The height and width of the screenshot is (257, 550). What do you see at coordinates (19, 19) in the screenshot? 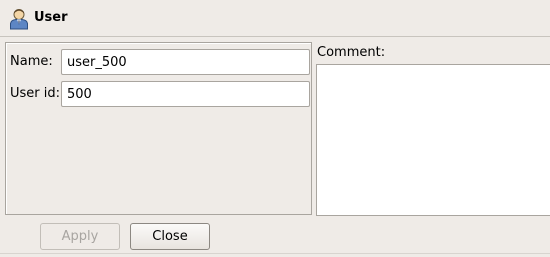
I see `user-icon` at bounding box center [19, 19].